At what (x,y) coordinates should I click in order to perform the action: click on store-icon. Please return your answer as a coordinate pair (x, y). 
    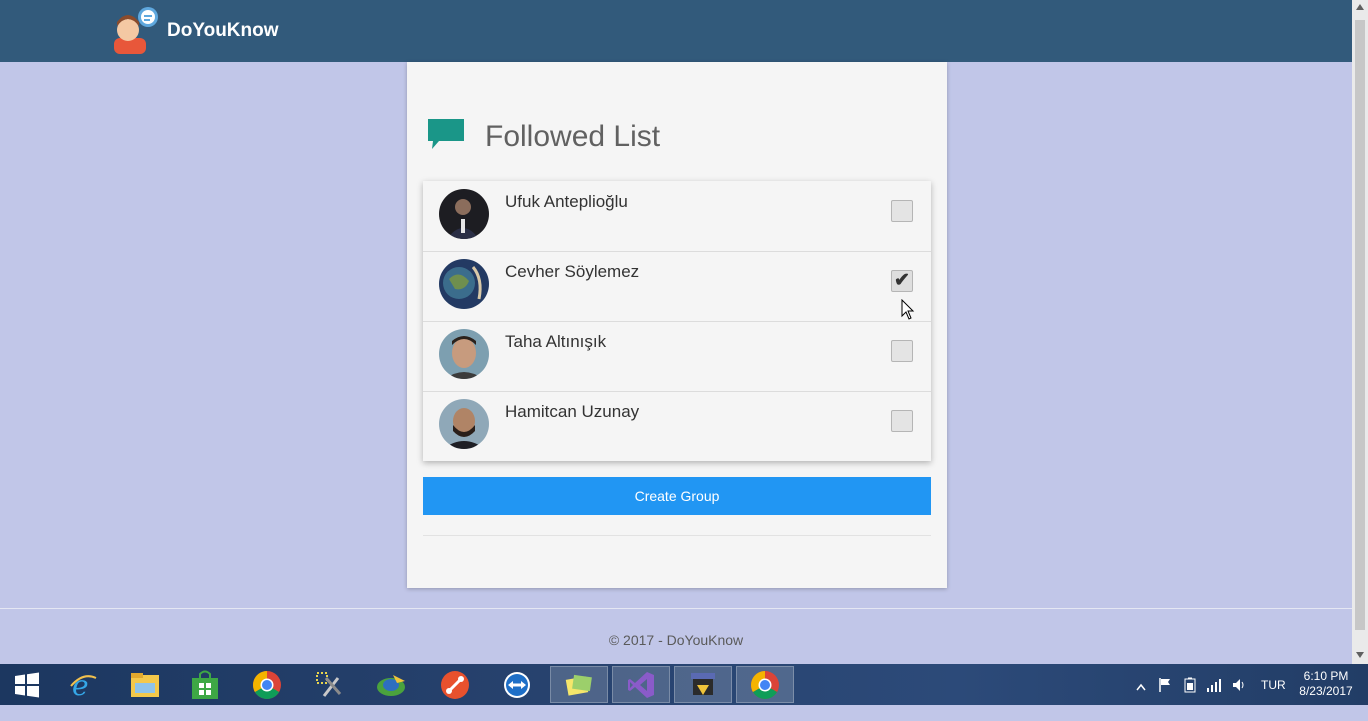
    Looking at the image, I should click on (205, 684).